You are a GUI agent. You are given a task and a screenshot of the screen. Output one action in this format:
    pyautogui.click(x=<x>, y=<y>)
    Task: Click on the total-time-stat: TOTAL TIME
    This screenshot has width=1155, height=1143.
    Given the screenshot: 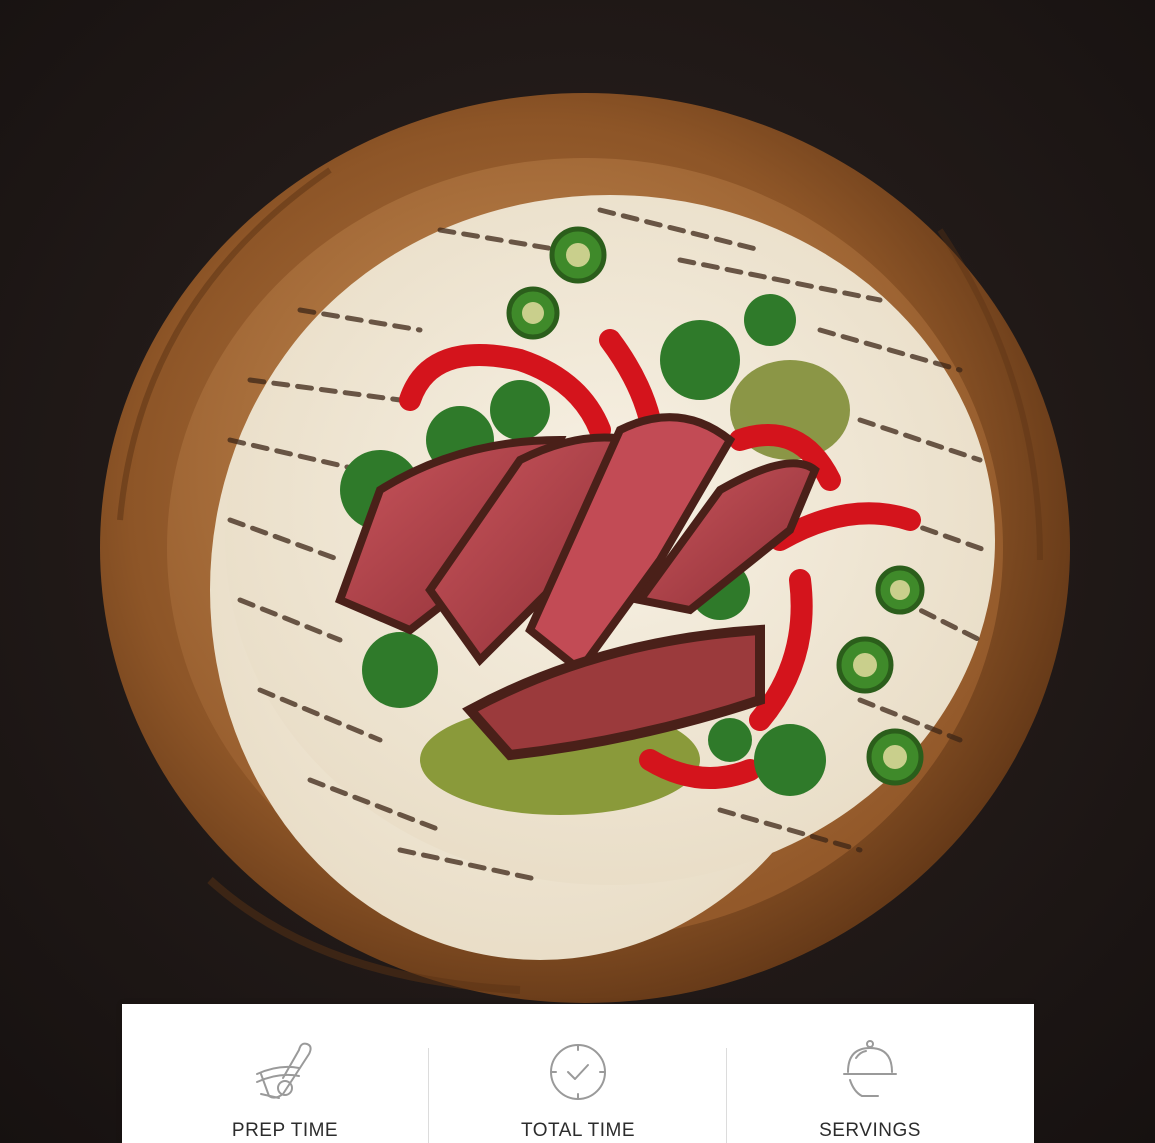 What is the action you would take?
    pyautogui.click(x=578, y=1073)
    